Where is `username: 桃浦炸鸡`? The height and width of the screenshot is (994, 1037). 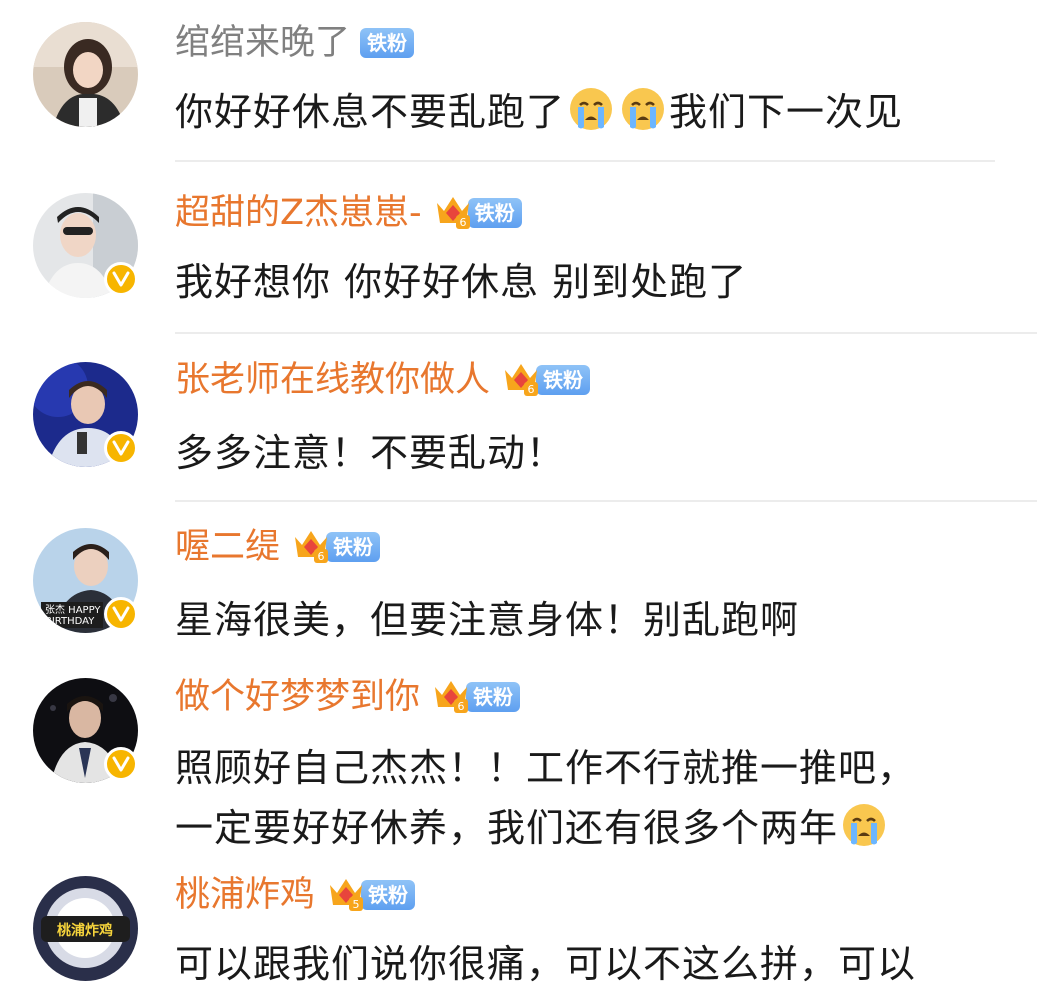
username: 桃浦炸鸡 is located at coordinates (245, 895).